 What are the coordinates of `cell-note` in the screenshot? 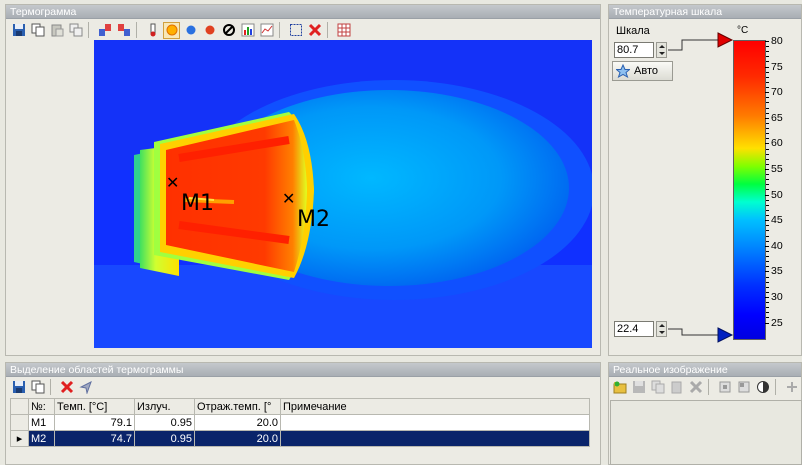 It's located at (435, 438).